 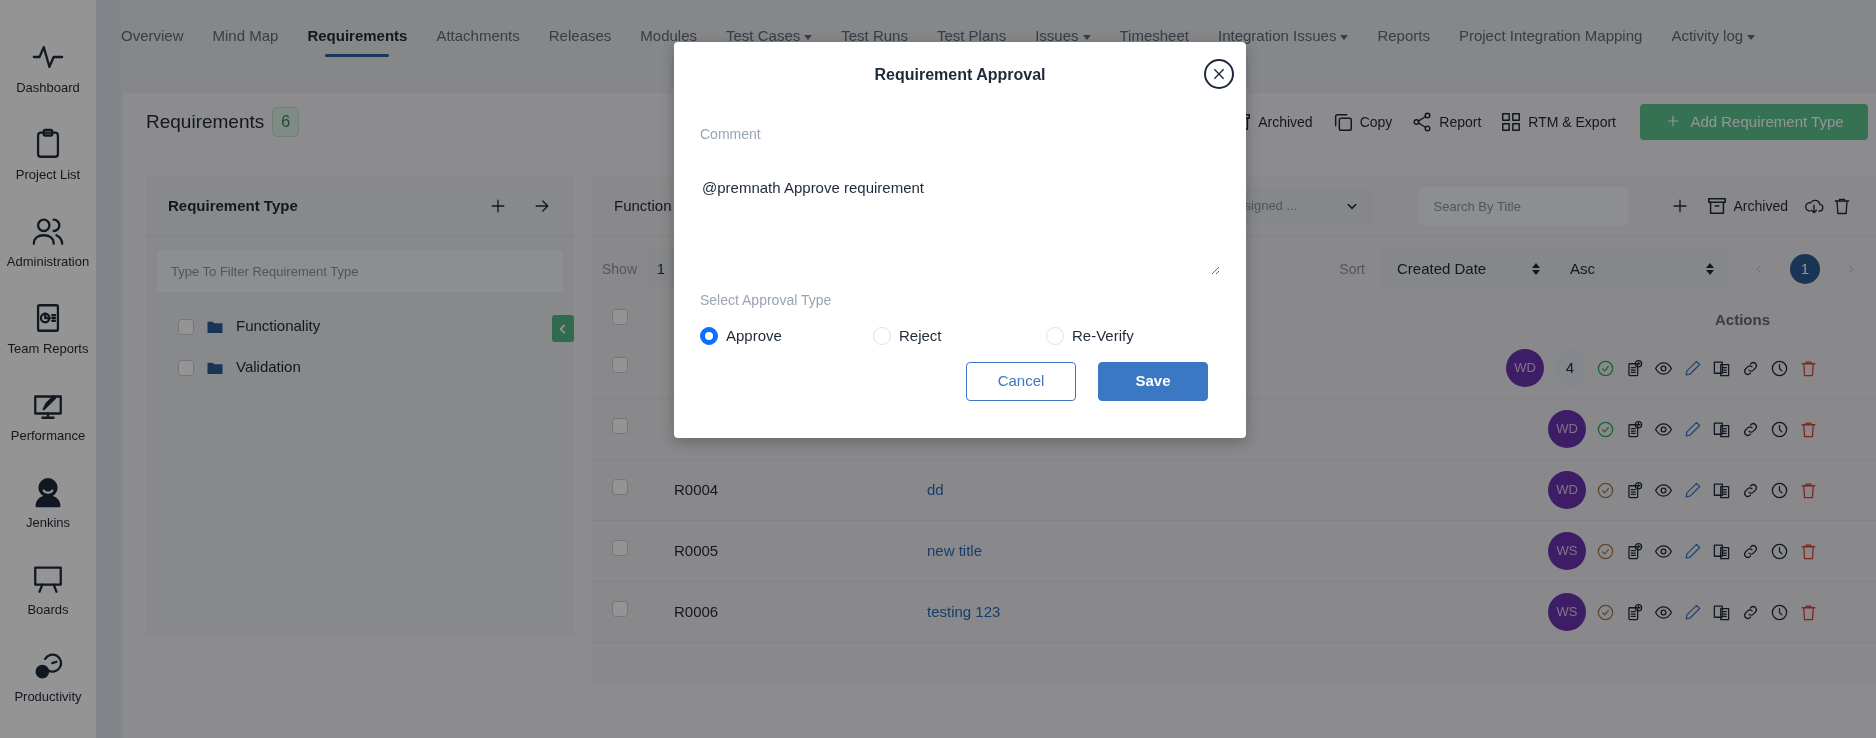 What do you see at coordinates (360, 271) in the screenshot?
I see `filter-field: Type To Filter Requirement Type` at bounding box center [360, 271].